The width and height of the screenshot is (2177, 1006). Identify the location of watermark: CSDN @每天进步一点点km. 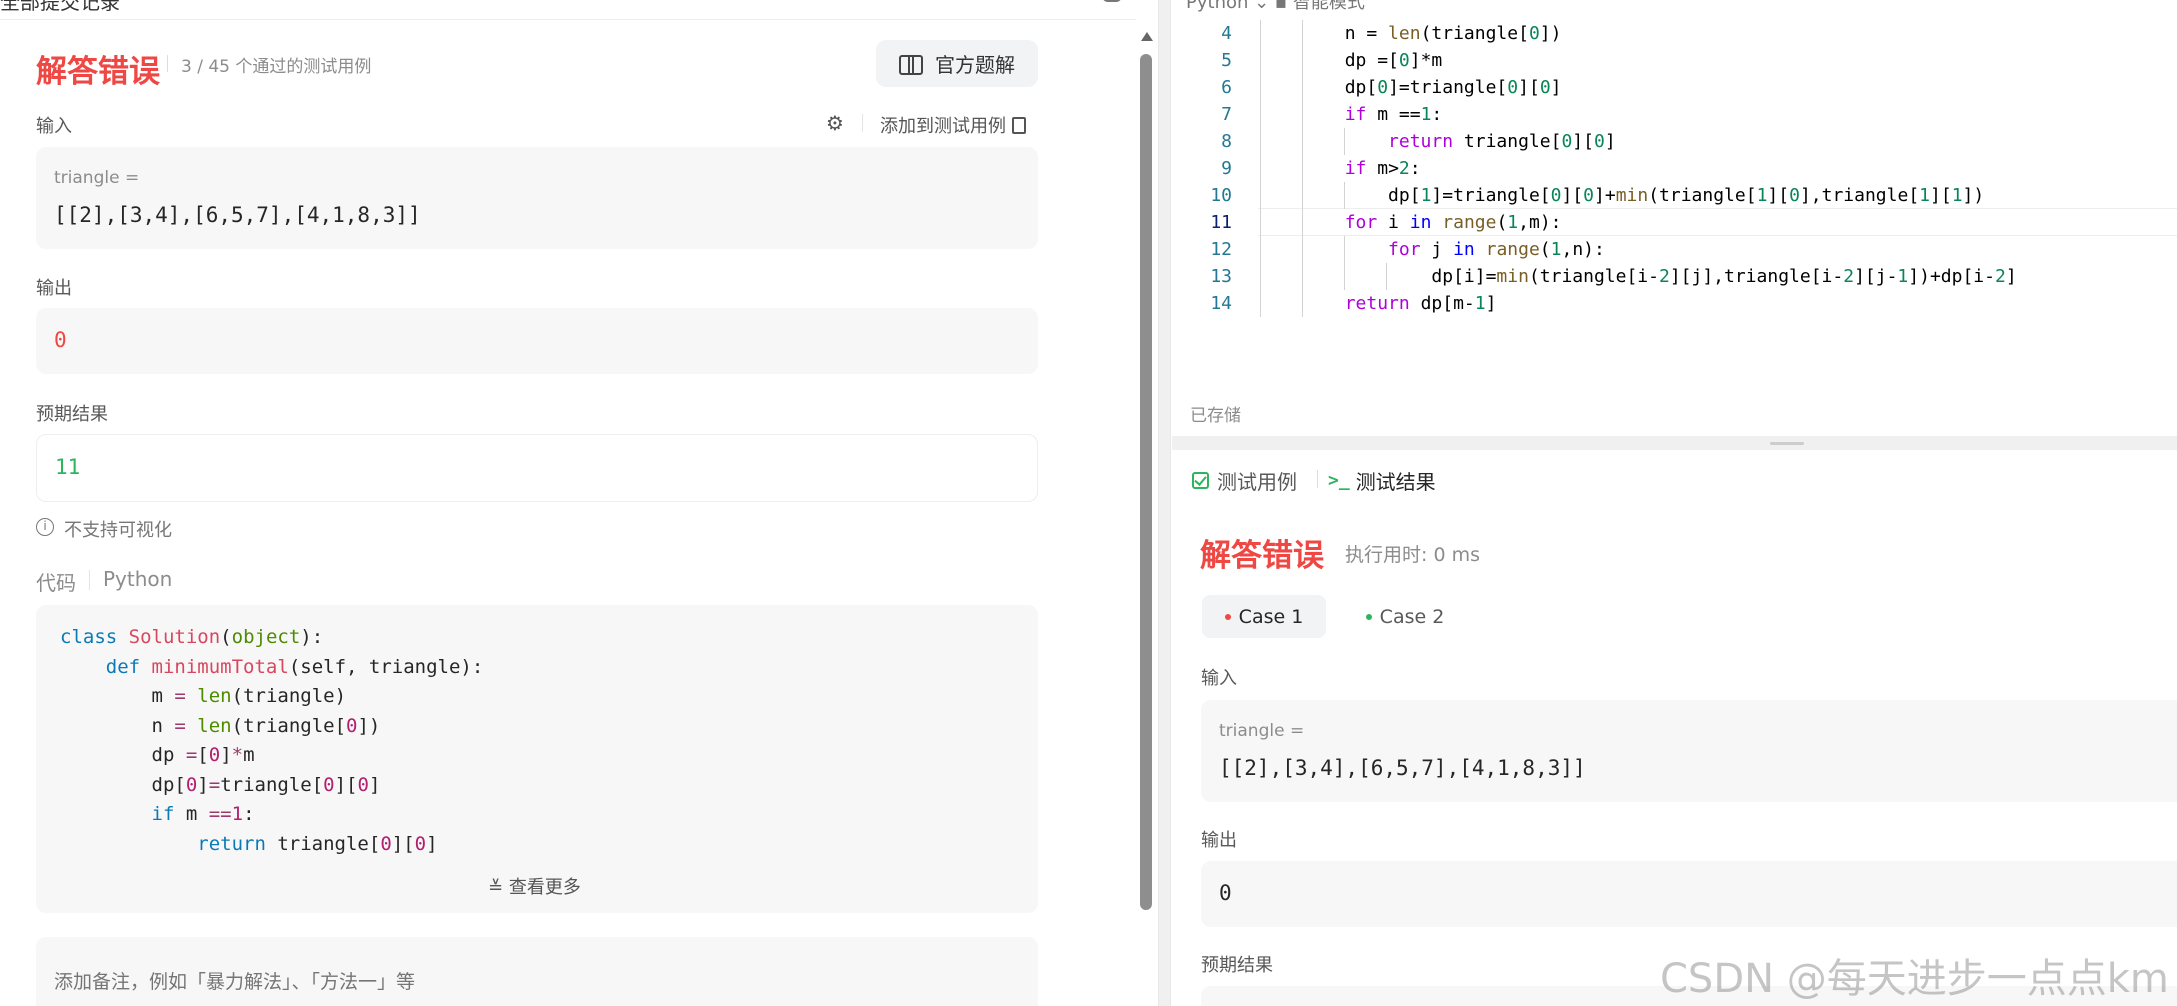
(1914, 979).